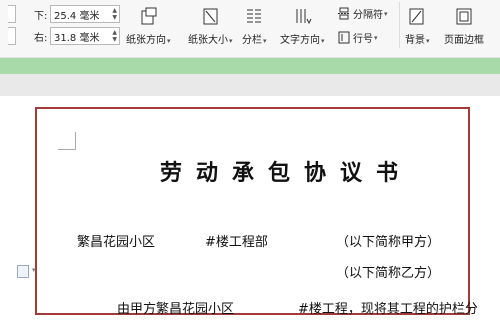 This screenshot has height=333, width=500. What do you see at coordinates (363, 39) in the screenshot?
I see `line-number-label: 行号` at bounding box center [363, 39].